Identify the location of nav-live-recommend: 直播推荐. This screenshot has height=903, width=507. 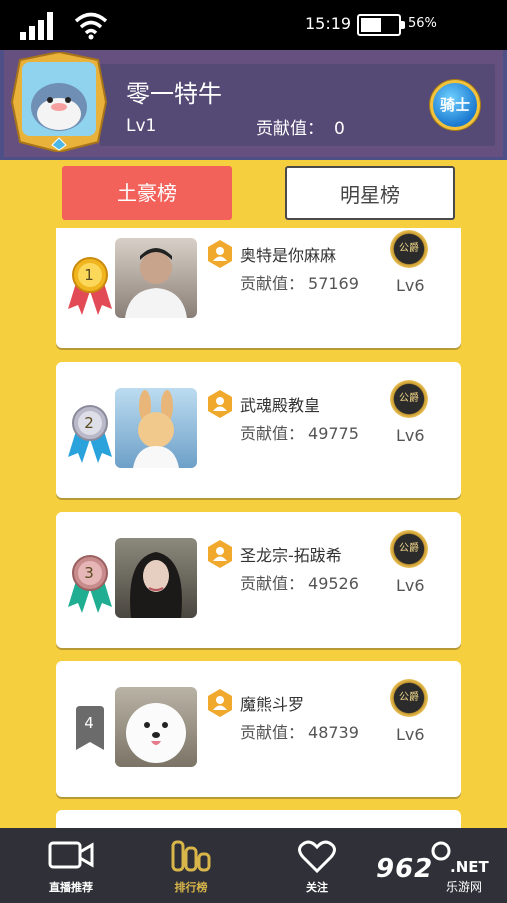
(71, 865).